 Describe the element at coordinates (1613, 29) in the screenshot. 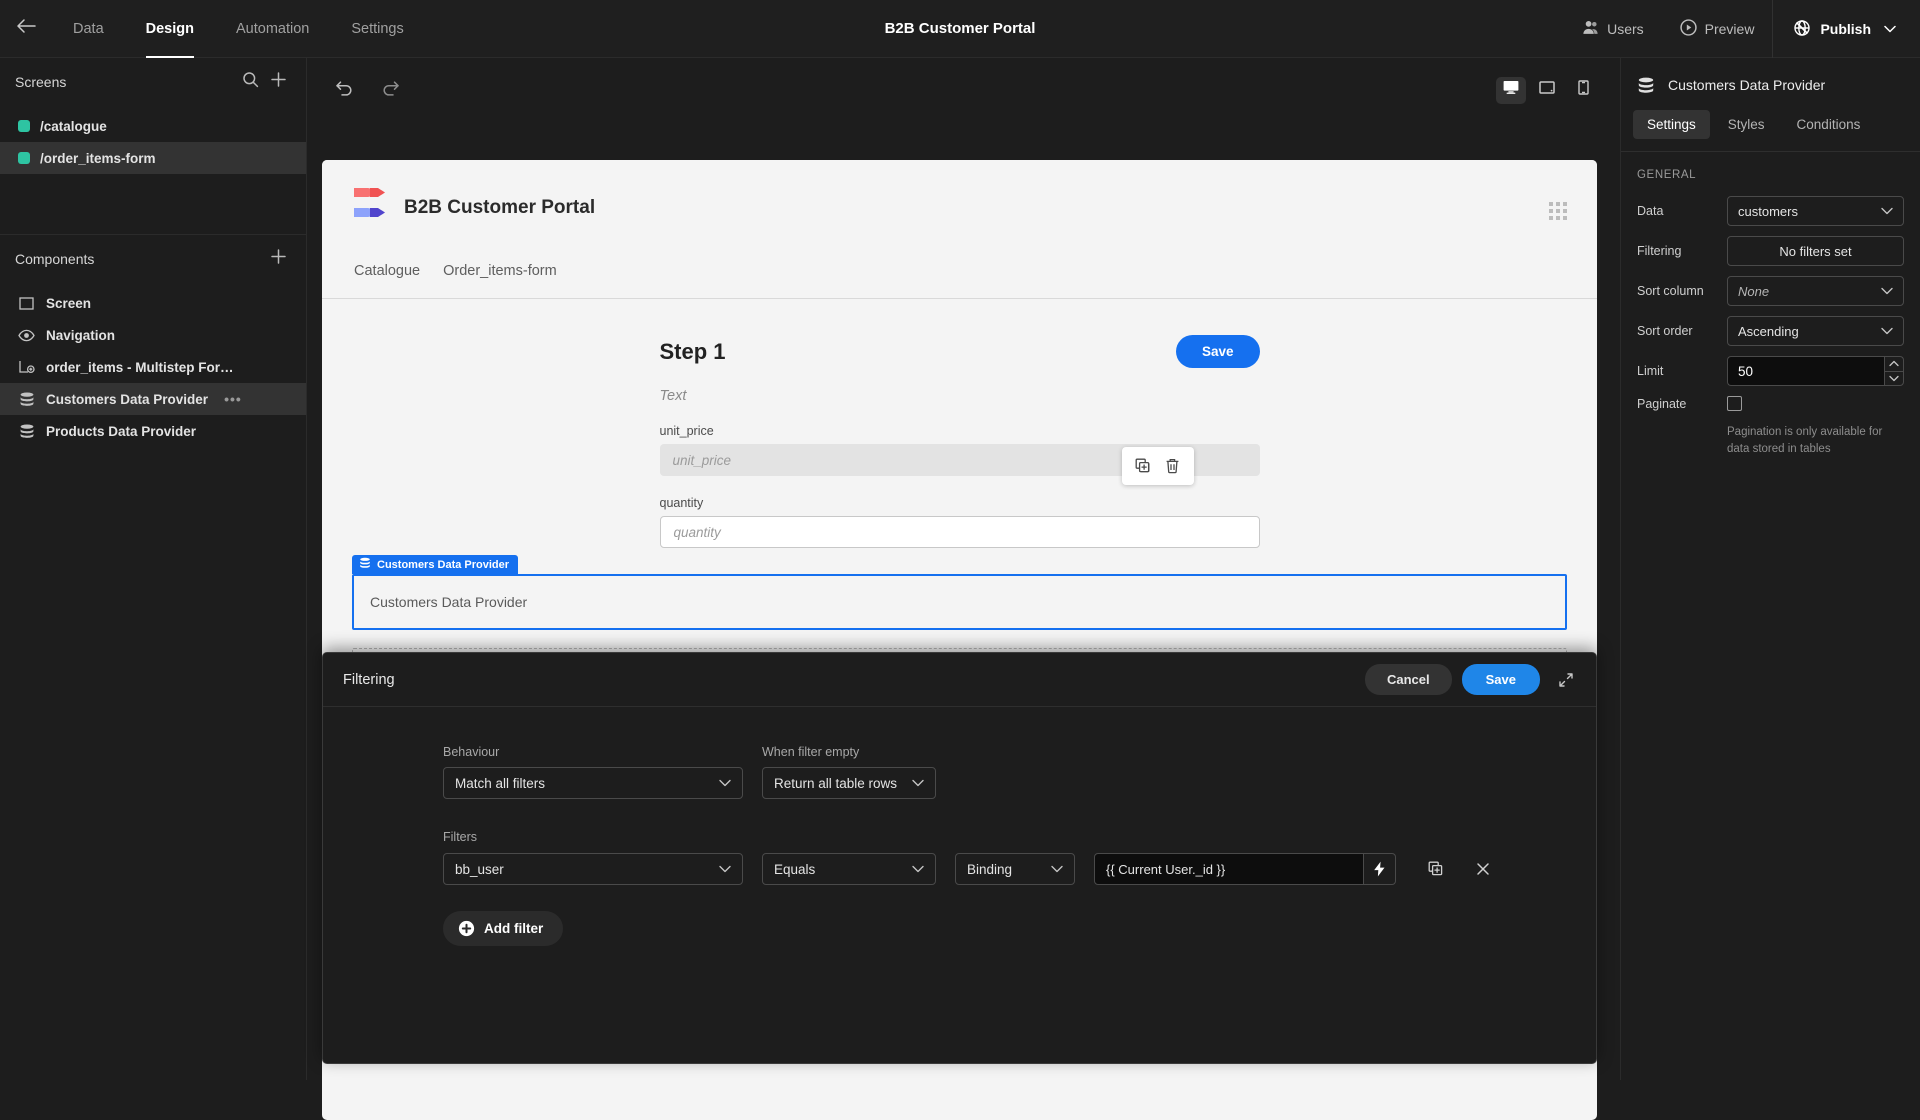

I see `users-button: Users` at that location.